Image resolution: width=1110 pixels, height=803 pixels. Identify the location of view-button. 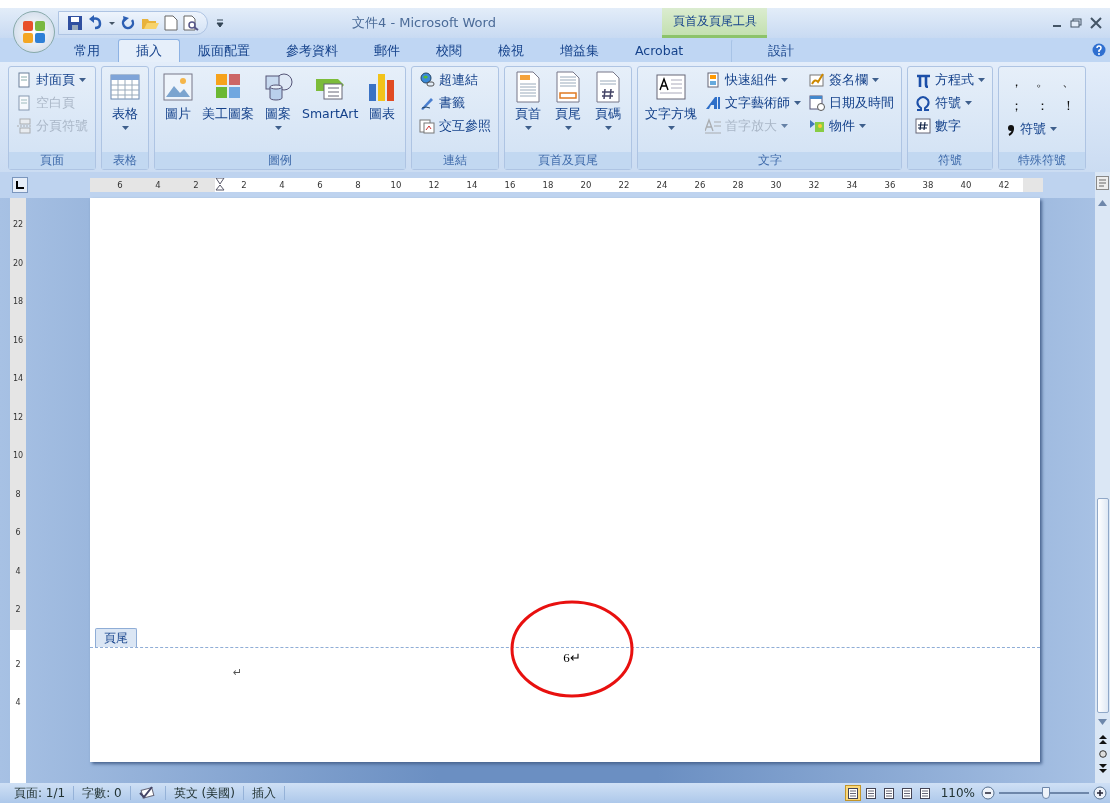
(852, 793).